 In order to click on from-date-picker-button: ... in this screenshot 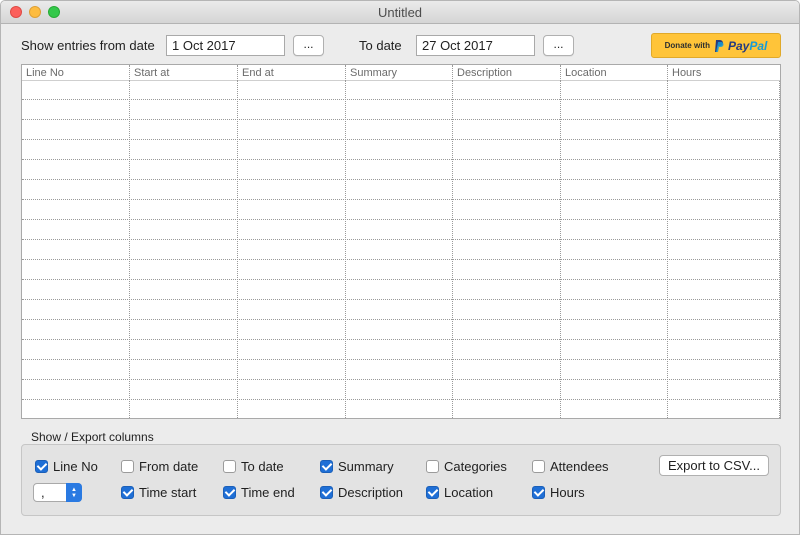, I will do `click(308, 45)`.